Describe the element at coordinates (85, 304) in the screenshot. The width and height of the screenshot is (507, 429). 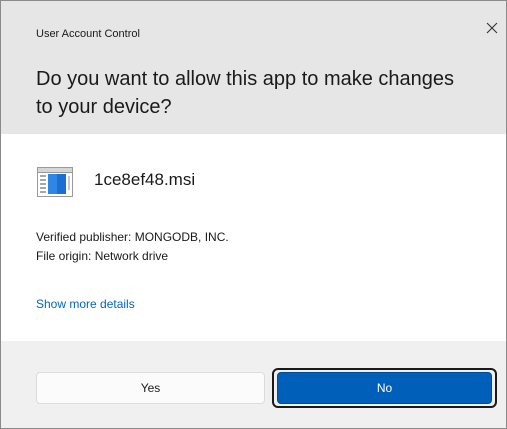
I see `show-more-details-link: Show more details` at that location.